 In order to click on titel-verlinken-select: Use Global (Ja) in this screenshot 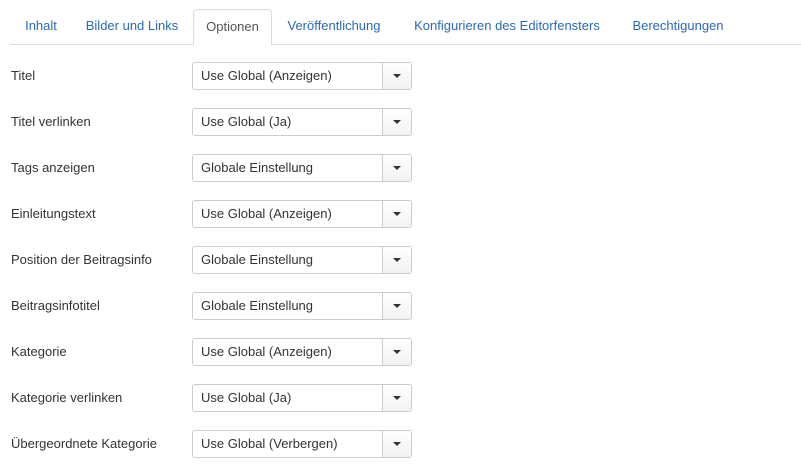, I will do `click(302, 122)`.